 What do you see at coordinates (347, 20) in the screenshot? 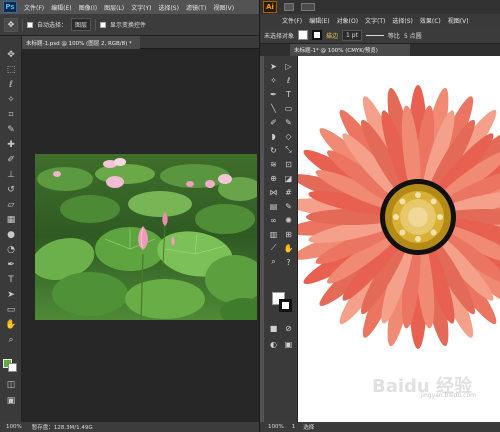
I see `ai-menu-object: 对象(O)` at bounding box center [347, 20].